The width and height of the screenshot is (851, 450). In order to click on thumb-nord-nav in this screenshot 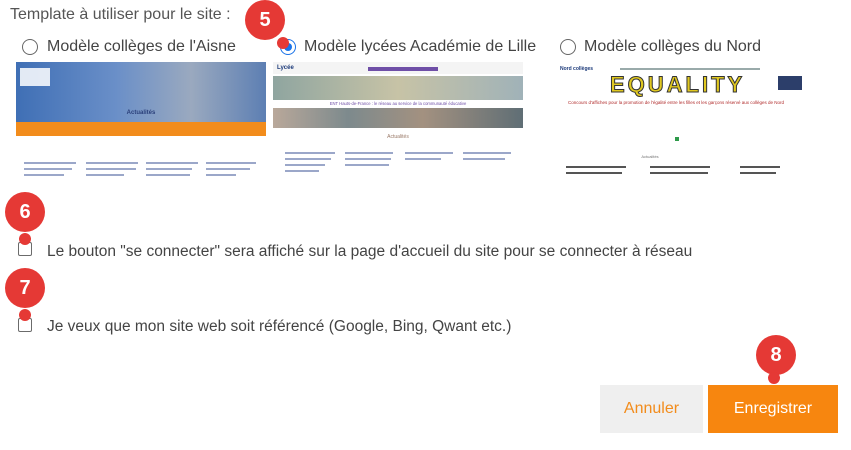, I will do `click(690, 69)`.